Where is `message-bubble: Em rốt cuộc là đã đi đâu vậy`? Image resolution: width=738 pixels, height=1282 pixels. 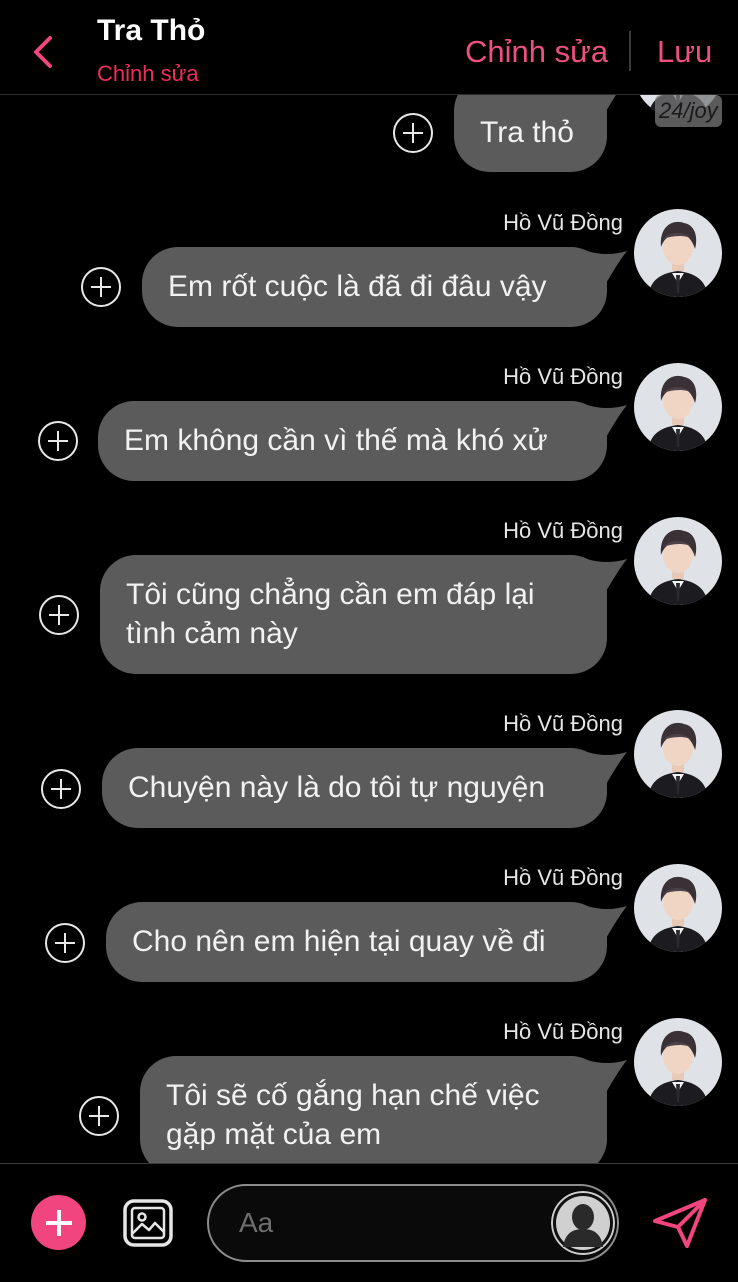
message-bubble: Em rốt cuộc là đã đi đâu vậy is located at coordinates (384, 287).